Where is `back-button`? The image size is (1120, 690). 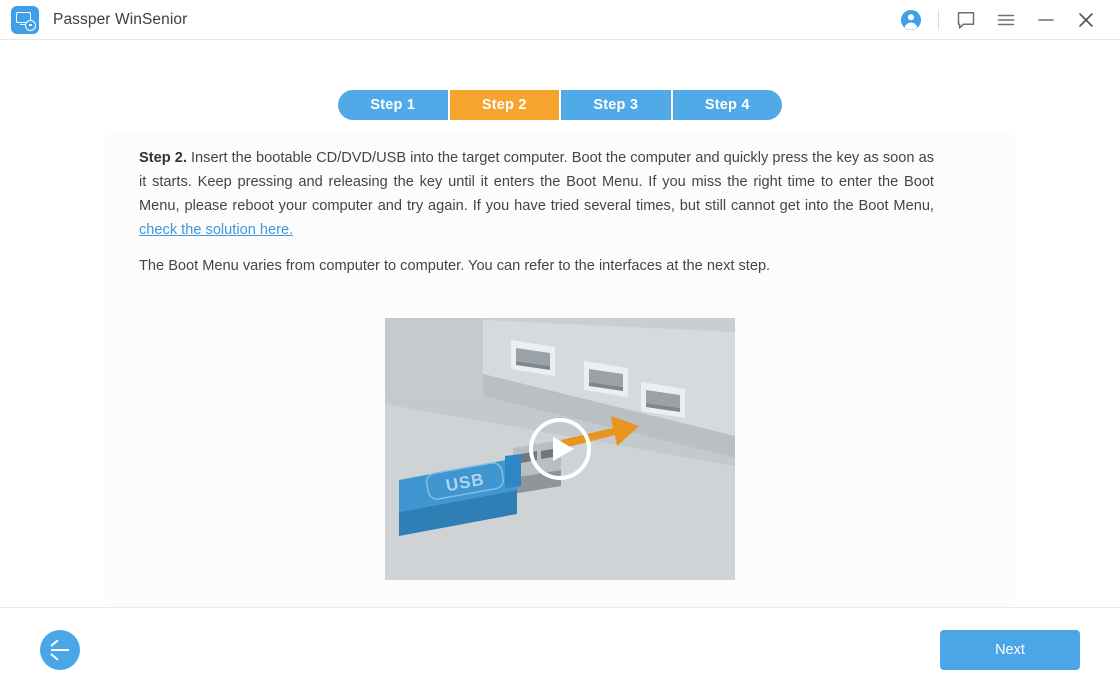
back-button is located at coordinates (60, 650).